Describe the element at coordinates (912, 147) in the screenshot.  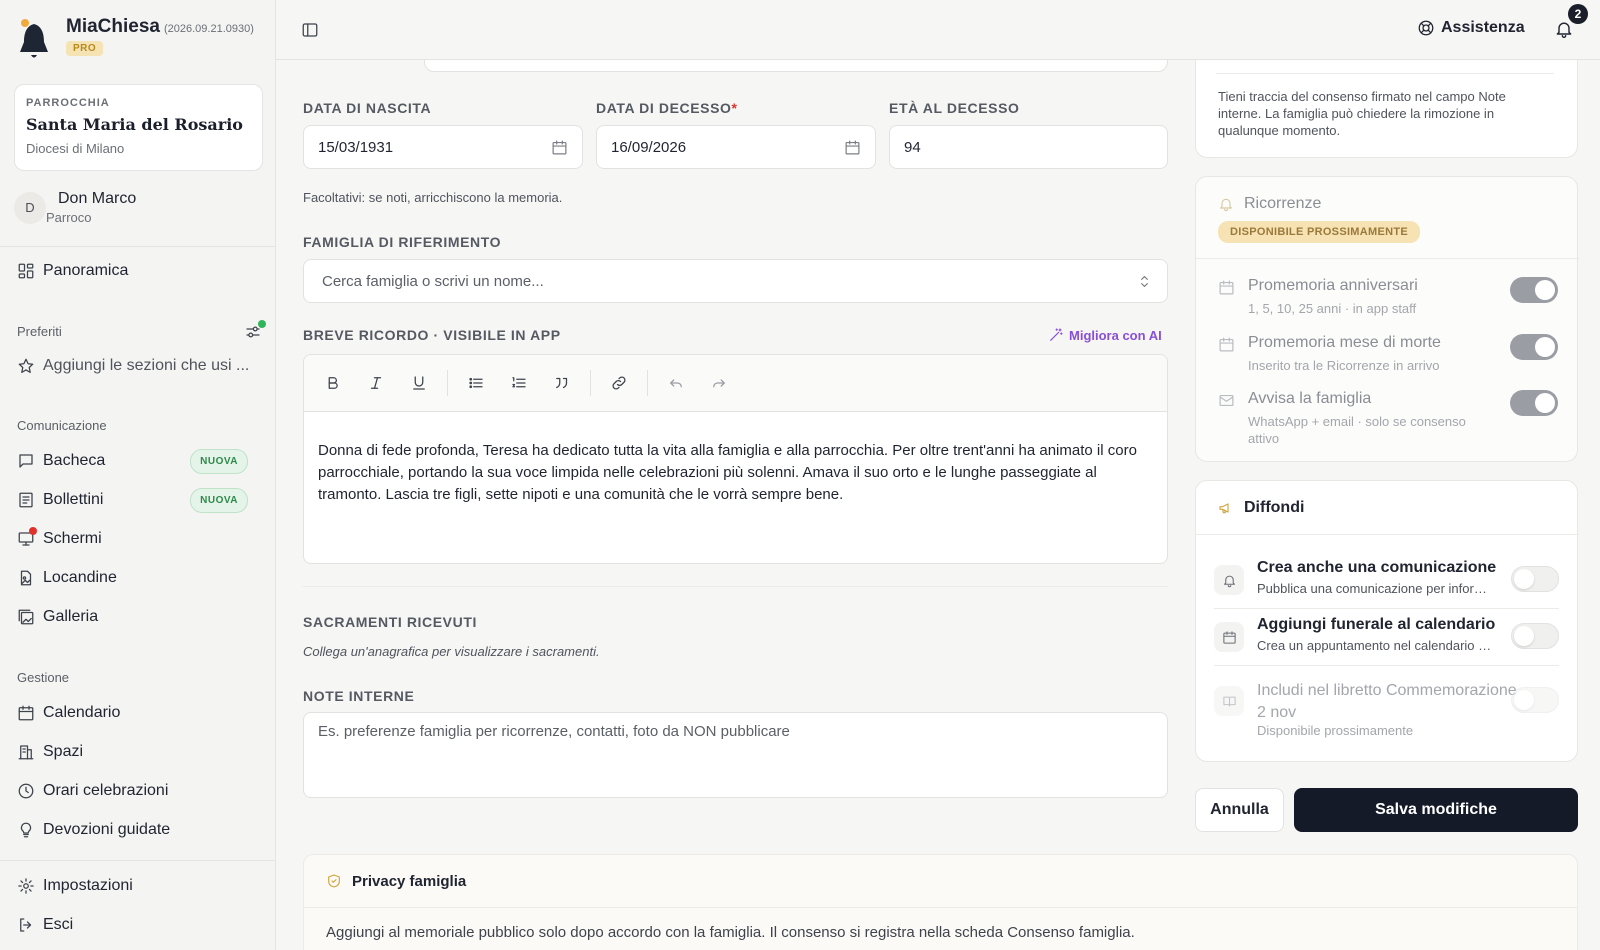
I see `age-value: 94` at that location.